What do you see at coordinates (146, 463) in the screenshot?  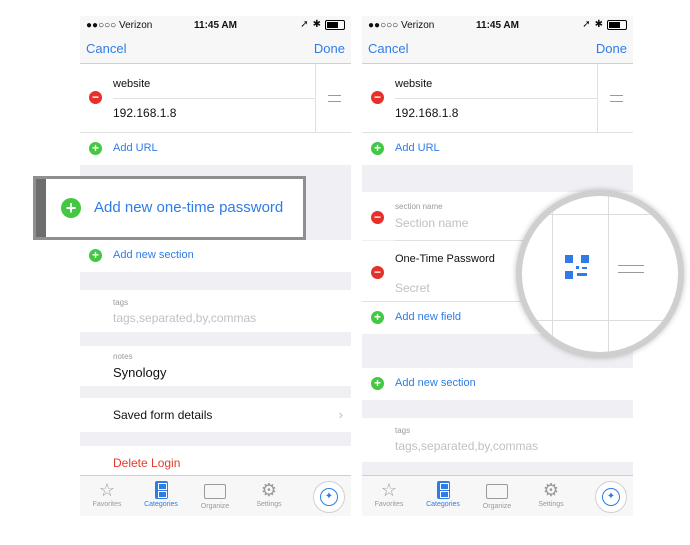 I see `delete-login-button: Delete Login` at bounding box center [146, 463].